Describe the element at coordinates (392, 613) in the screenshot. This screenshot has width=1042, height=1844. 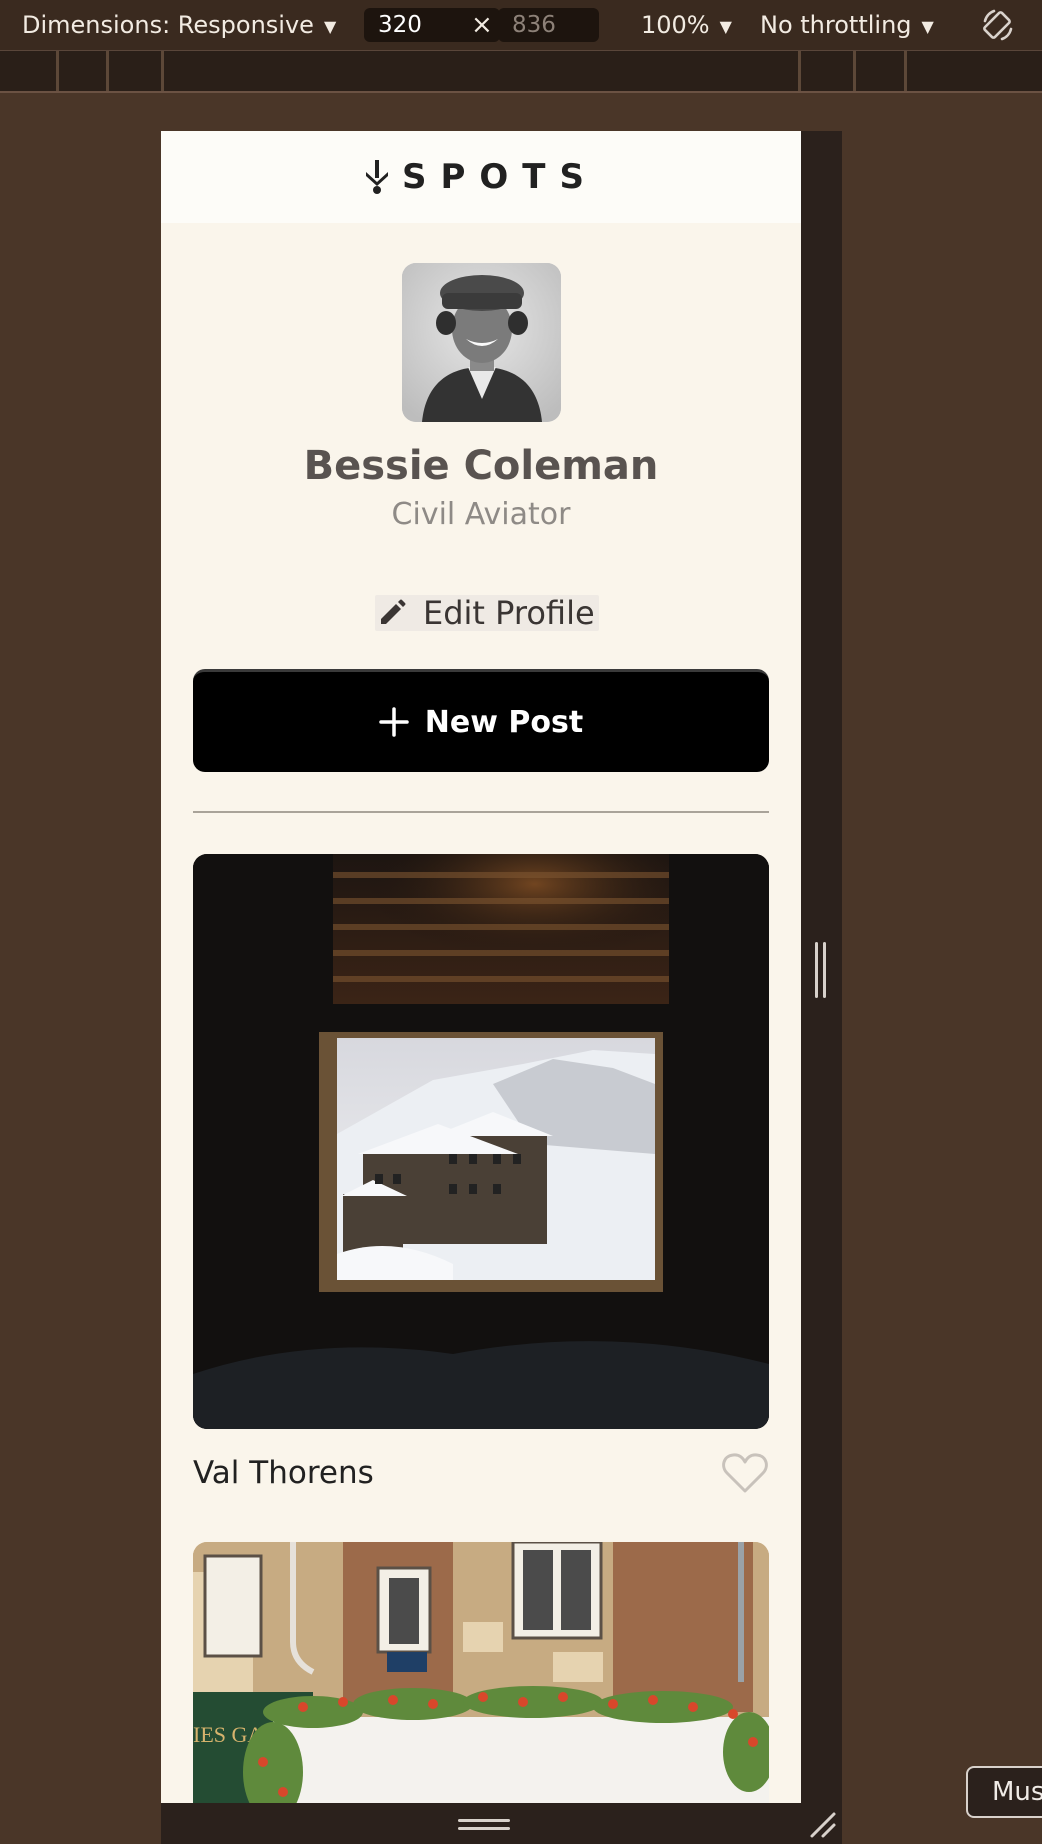
I see `pencil-icon` at that location.